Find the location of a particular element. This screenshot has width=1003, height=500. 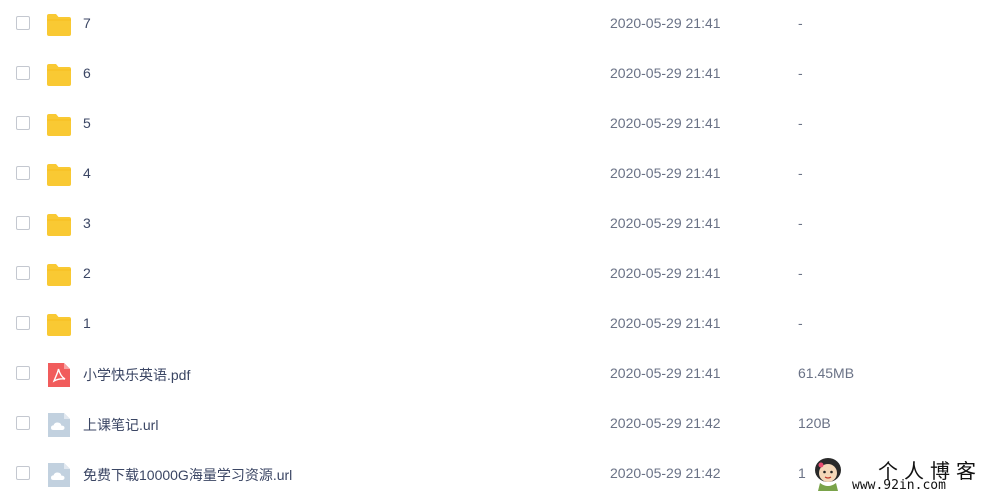

file-name: 上课笔记.url is located at coordinates (120, 425).